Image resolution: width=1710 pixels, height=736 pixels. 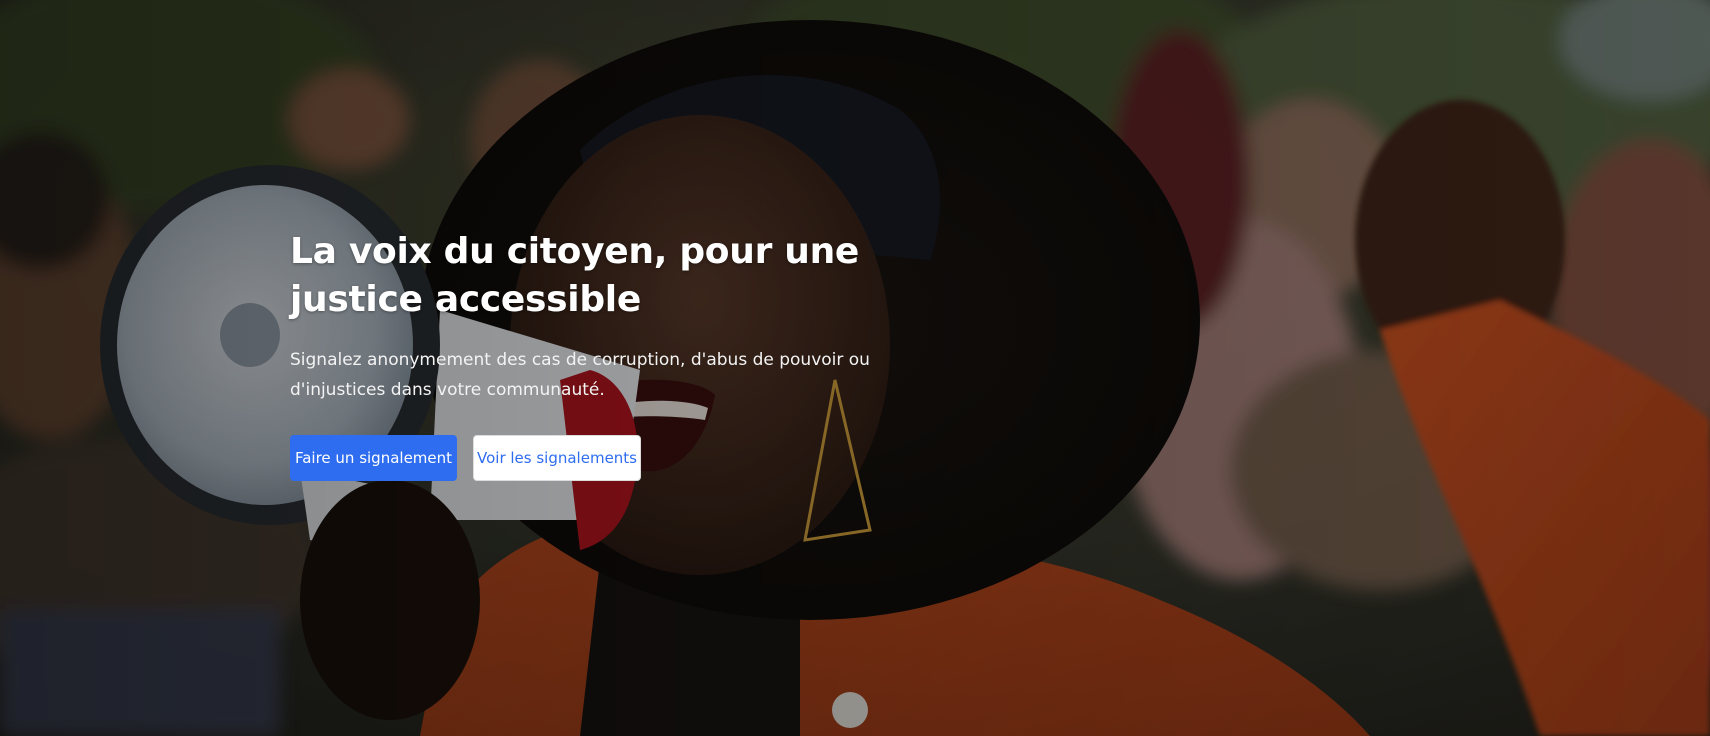 I want to click on view-reports-button: Voir les signalements, so click(x=557, y=458).